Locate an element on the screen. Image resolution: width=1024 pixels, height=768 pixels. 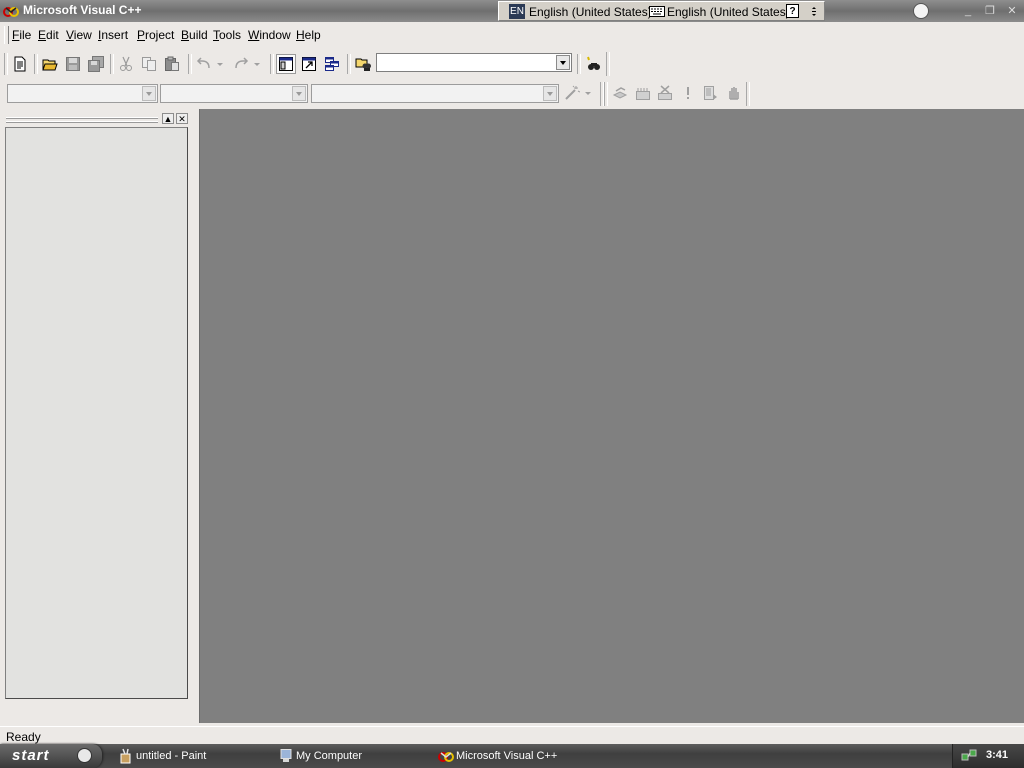
new-text-file-icon is located at coordinates (20, 64).